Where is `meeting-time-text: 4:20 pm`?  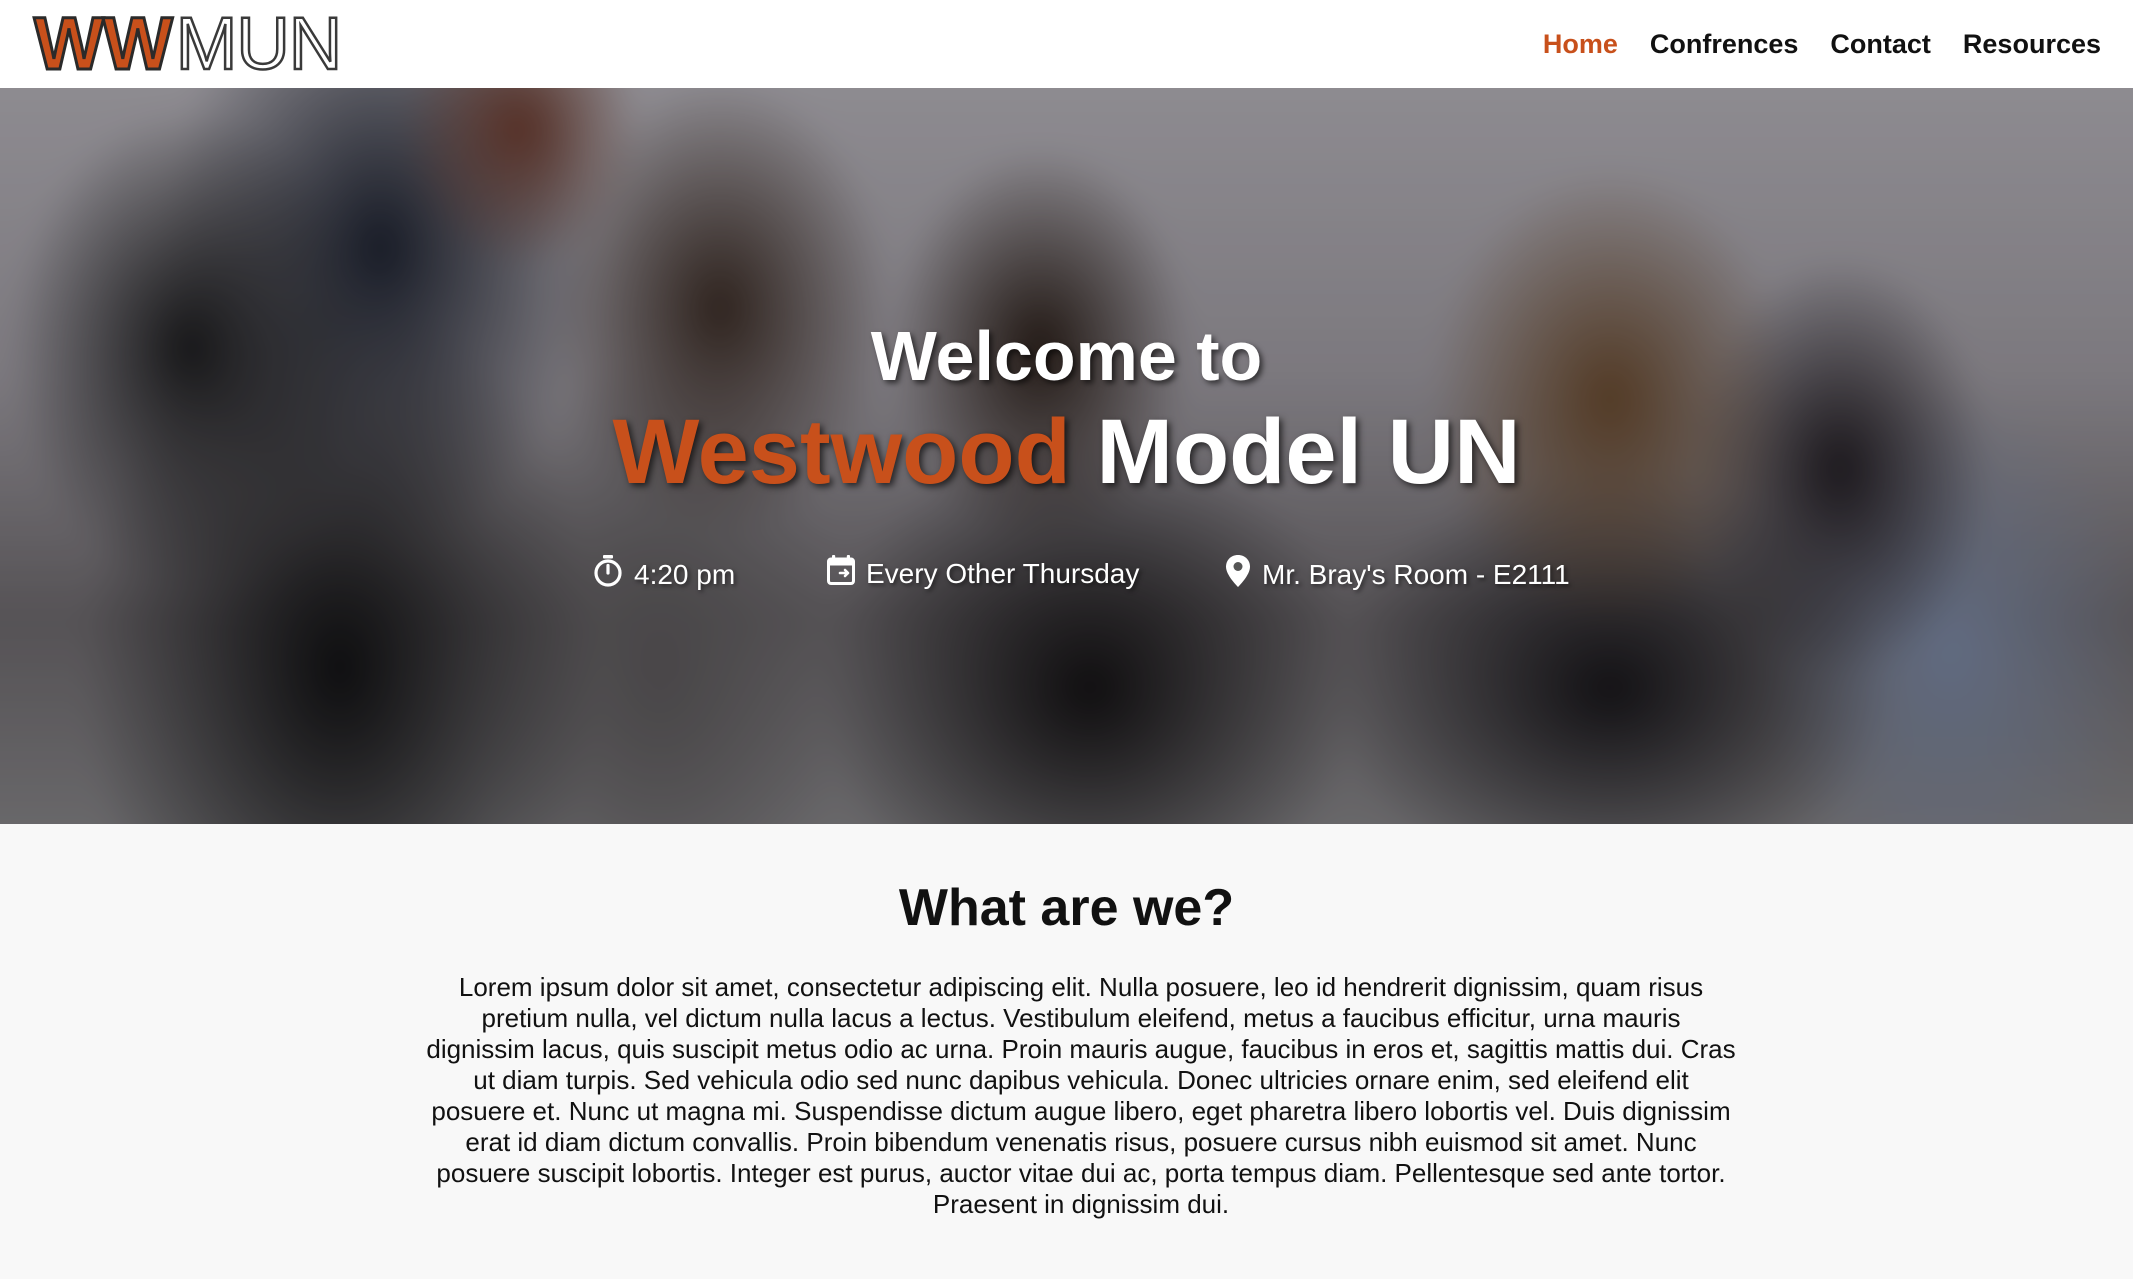 meeting-time-text: 4:20 pm is located at coordinates (685, 574).